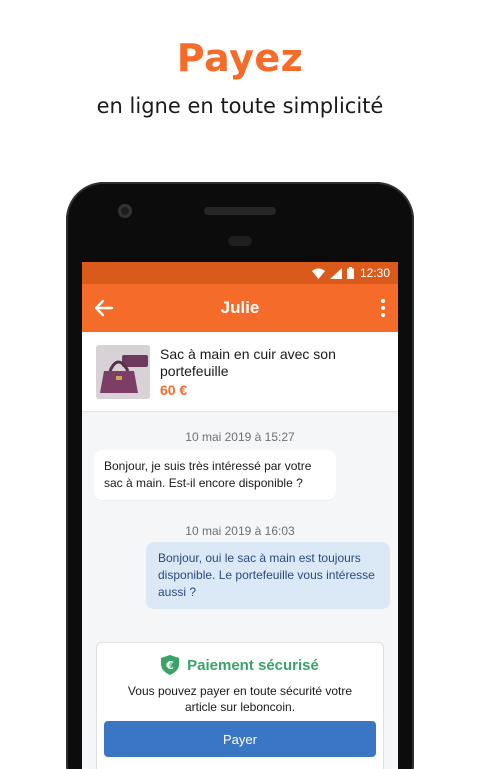  What do you see at coordinates (104, 308) in the screenshot?
I see `back-arrow-icon` at bounding box center [104, 308].